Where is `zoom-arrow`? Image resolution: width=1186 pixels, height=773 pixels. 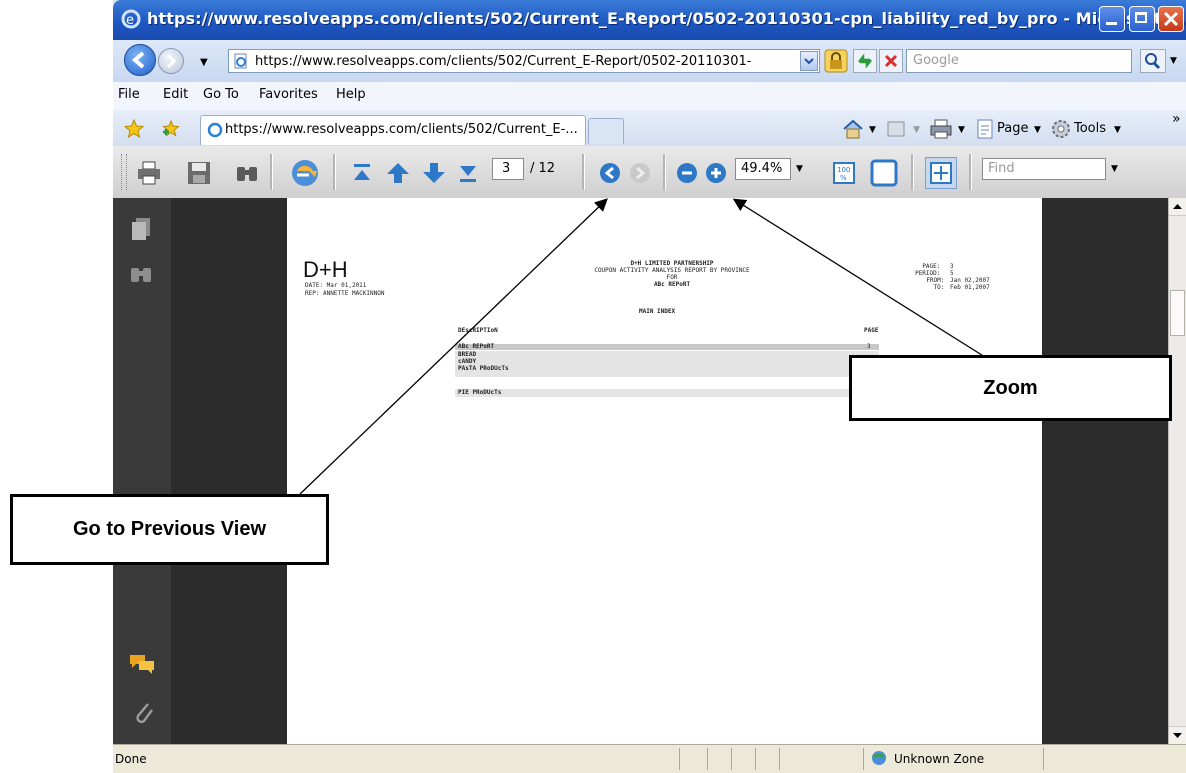
zoom-arrow is located at coordinates (859, 278).